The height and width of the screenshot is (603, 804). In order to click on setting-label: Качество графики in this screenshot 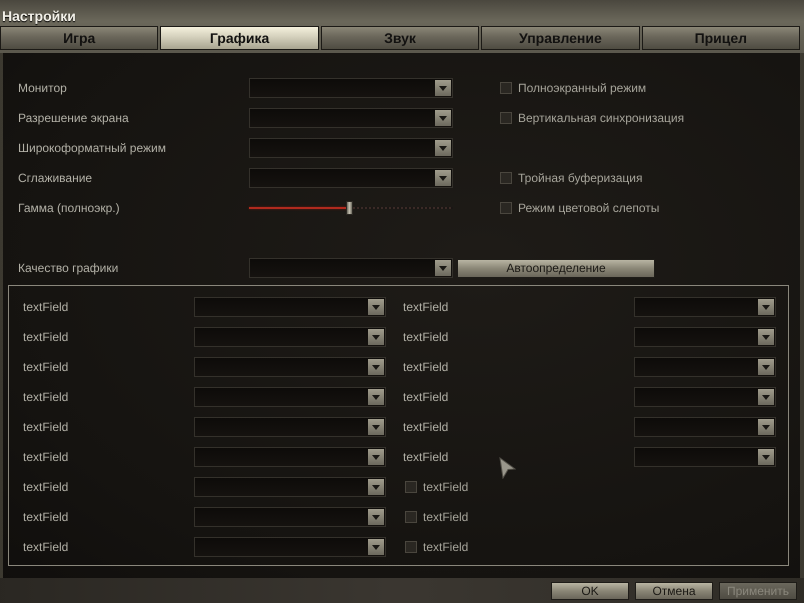, I will do `click(68, 268)`.